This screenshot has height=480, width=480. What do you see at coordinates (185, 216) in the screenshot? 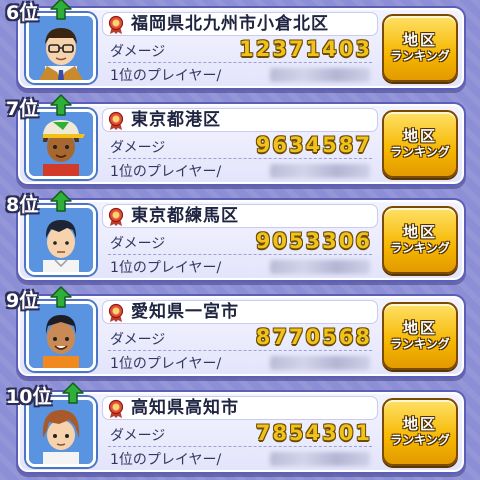
I see `region-name: 東京都練馬区` at bounding box center [185, 216].